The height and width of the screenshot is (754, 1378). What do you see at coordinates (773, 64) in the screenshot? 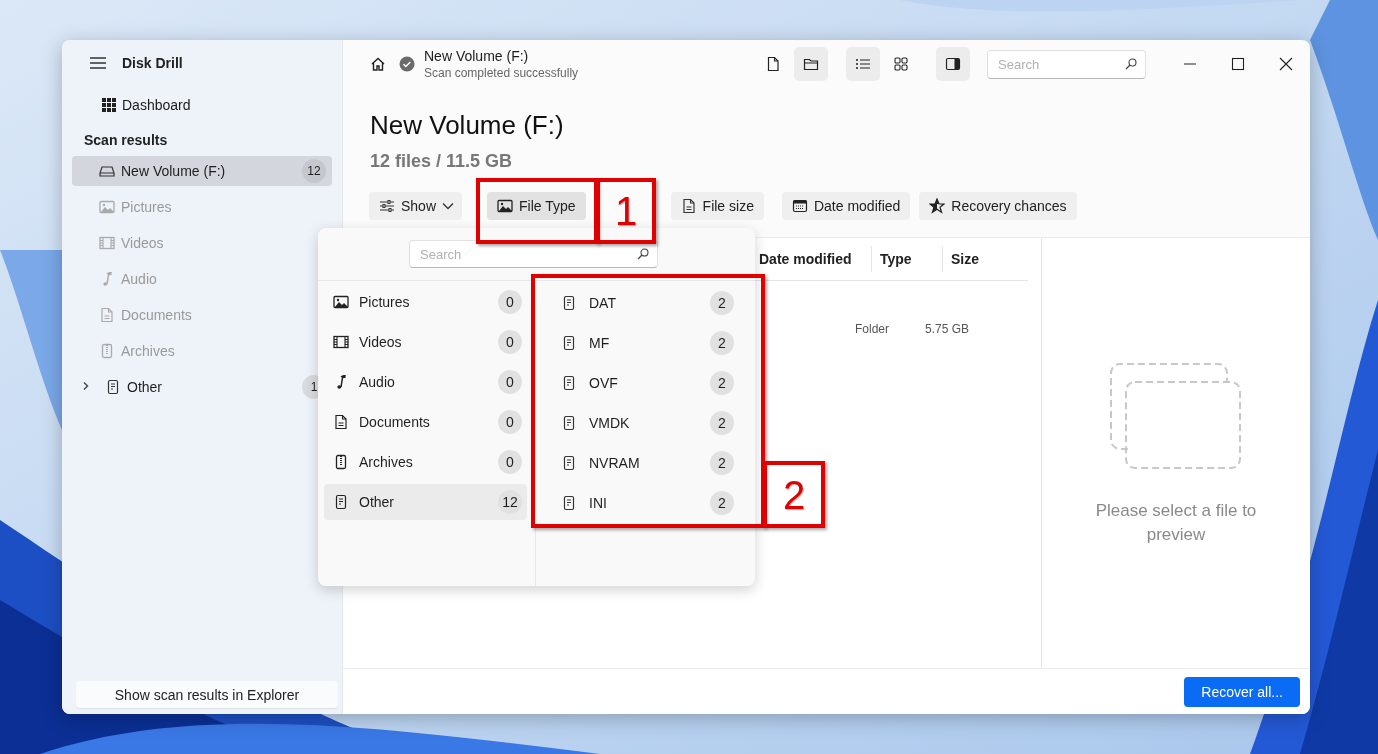
I see `file-icon` at bounding box center [773, 64].